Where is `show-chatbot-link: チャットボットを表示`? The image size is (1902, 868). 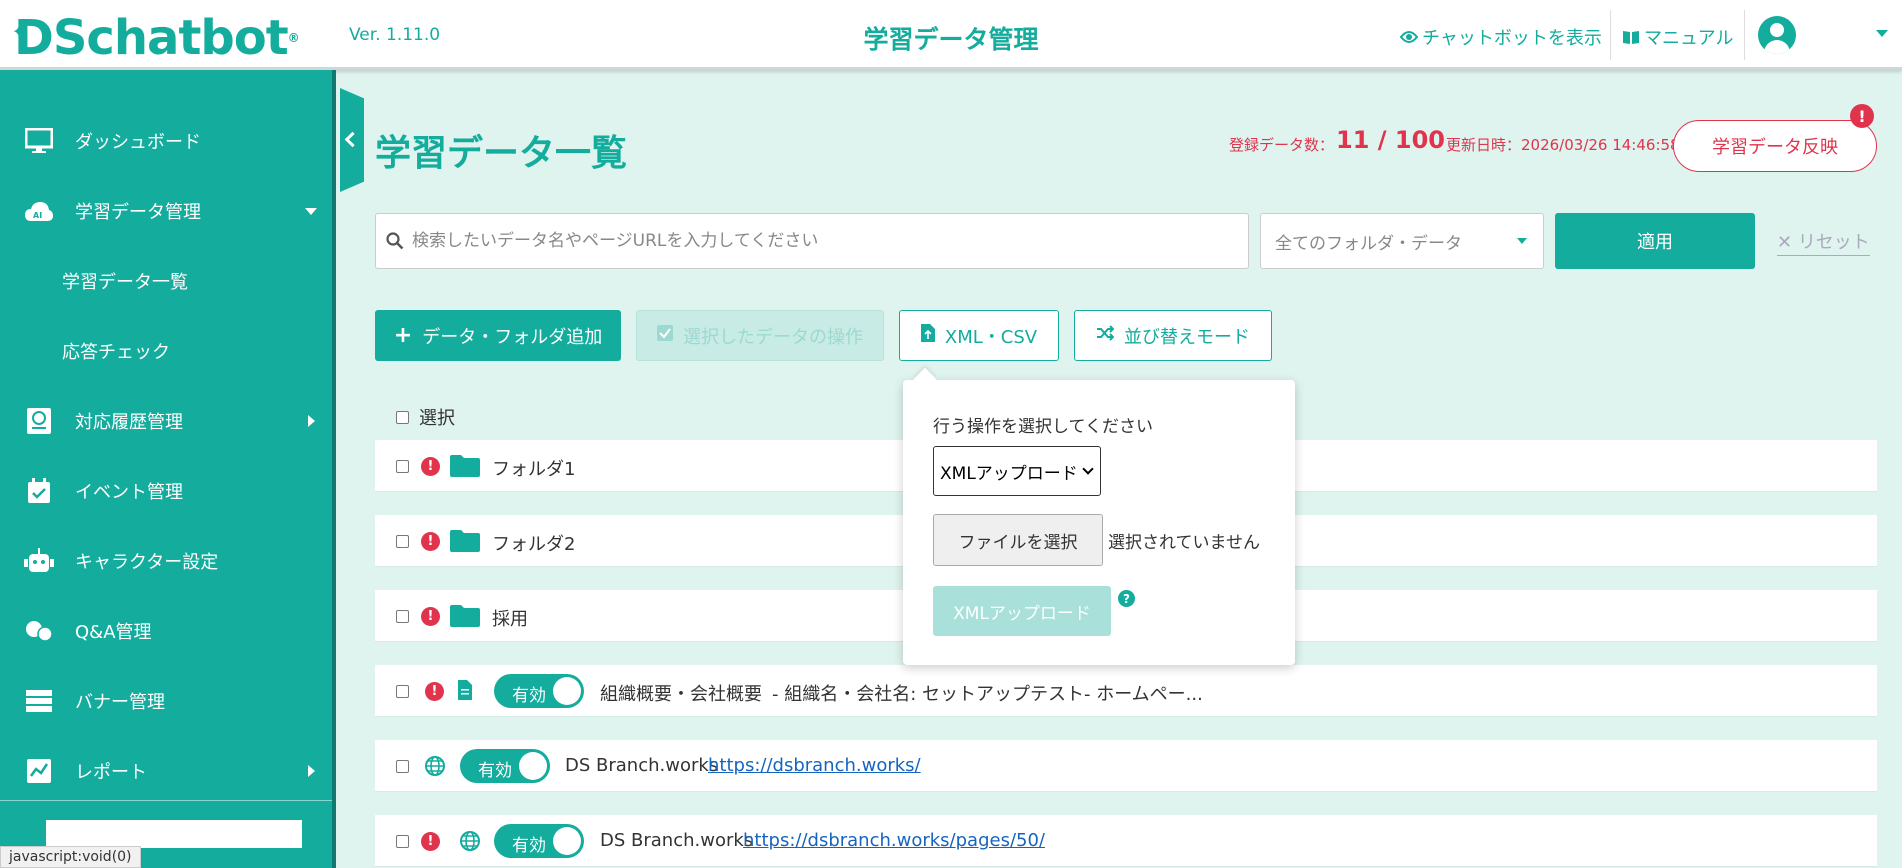
show-chatbot-link: チャットボットを表示 is located at coordinates (1501, 37).